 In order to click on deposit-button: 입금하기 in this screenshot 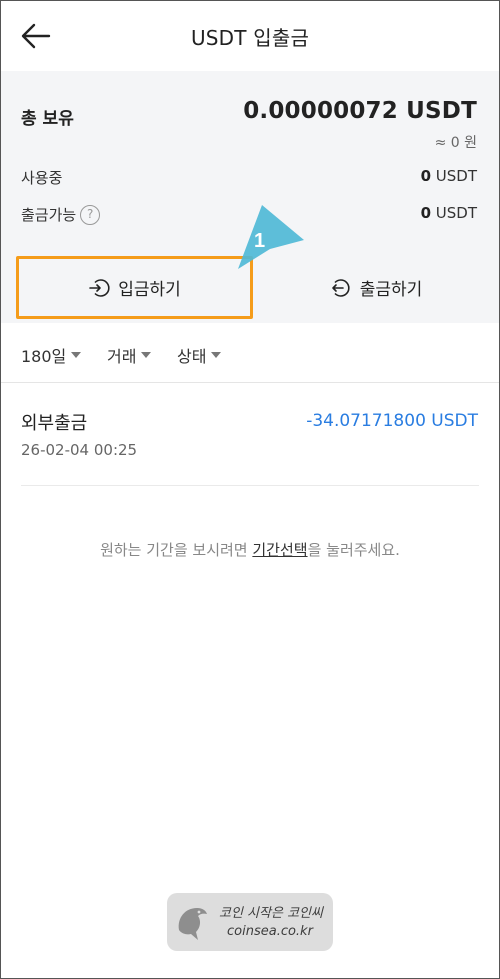, I will do `click(134, 287)`.